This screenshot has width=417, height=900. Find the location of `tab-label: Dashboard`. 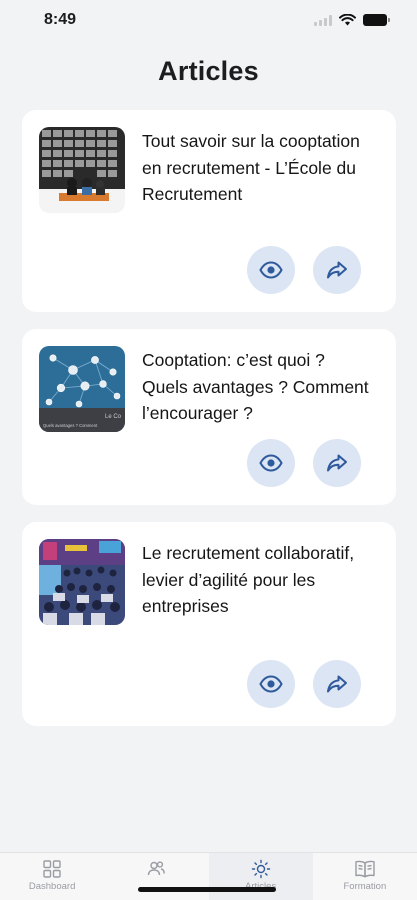

tab-label: Dashboard is located at coordinates (52, 886).